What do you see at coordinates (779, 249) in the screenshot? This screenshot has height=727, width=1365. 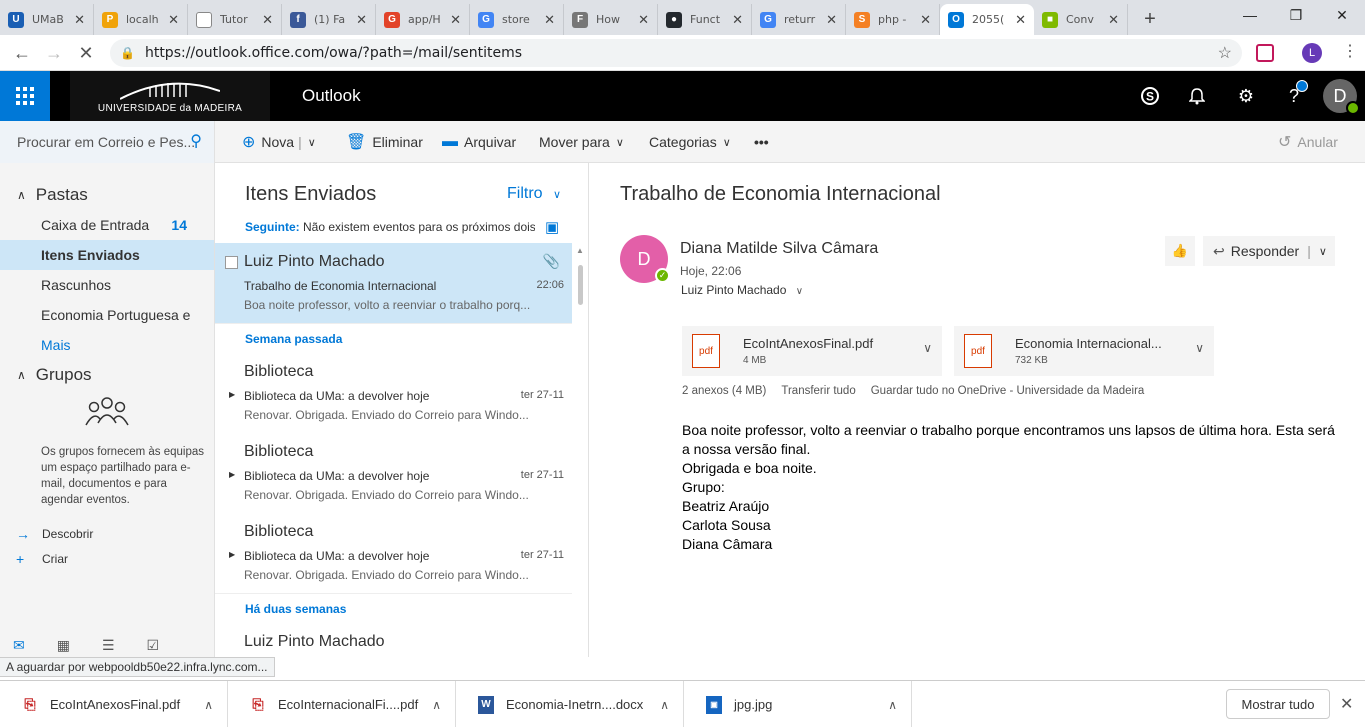 I see `sender-name: Diana Matilde Silva Câmara` at bounding box center [779, 249].